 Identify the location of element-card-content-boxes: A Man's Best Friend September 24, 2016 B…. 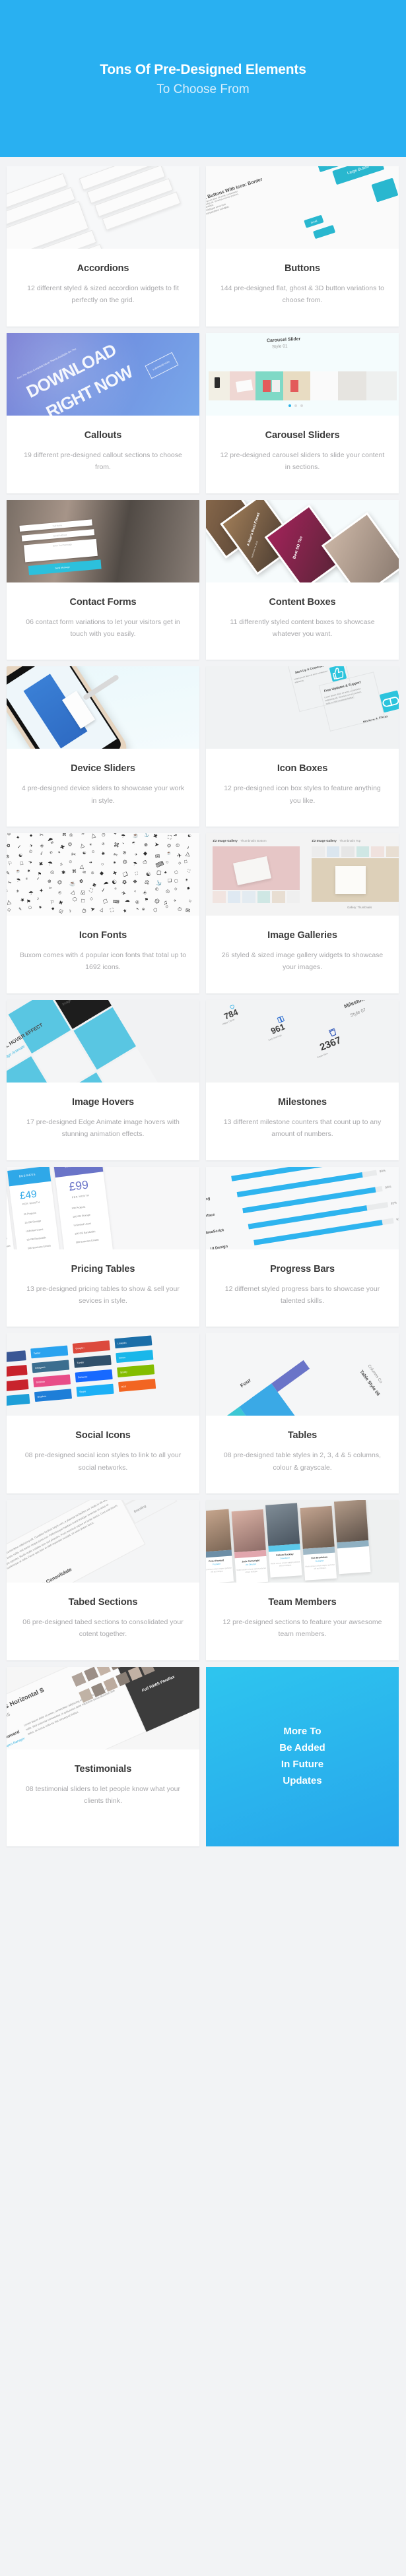
(302, 579).